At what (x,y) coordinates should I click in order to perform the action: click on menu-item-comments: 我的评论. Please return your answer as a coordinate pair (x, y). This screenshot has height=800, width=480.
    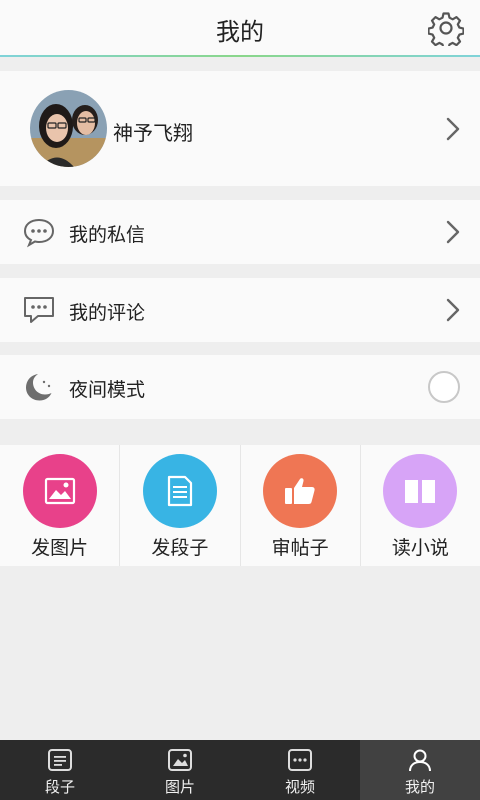
    Looking at the image, I should click on (240, 310).